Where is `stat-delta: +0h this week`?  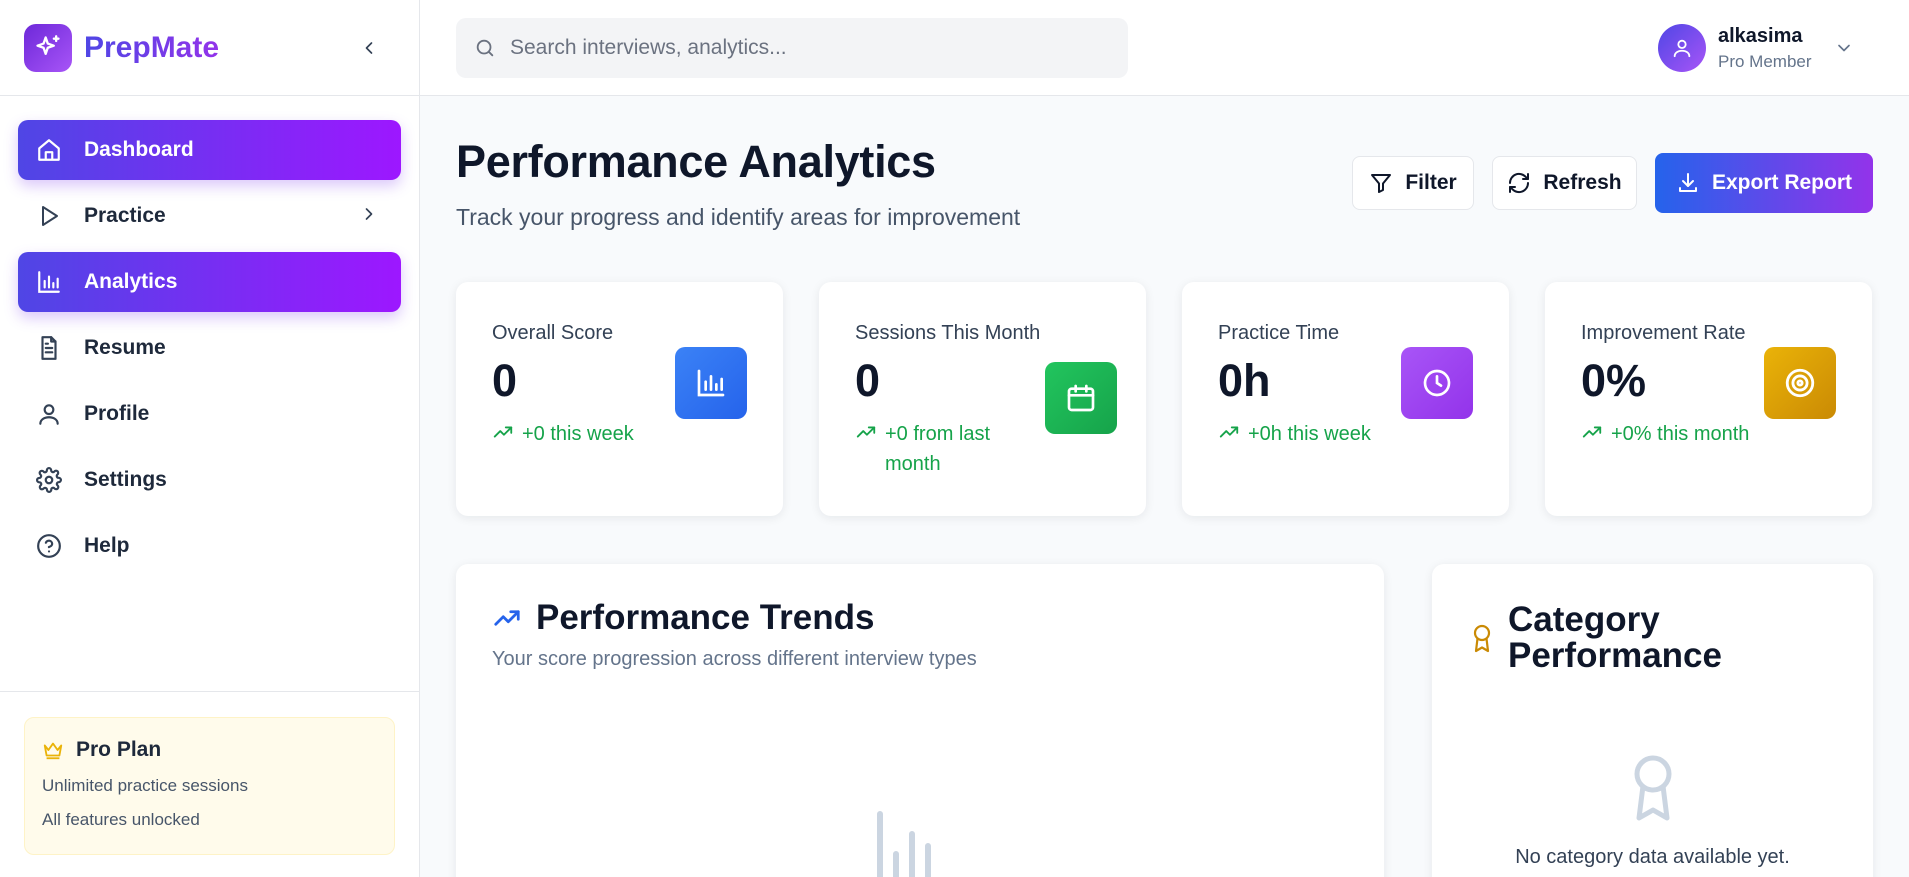 stat-delta: +0h this week is located at coordinates (1303, 434).